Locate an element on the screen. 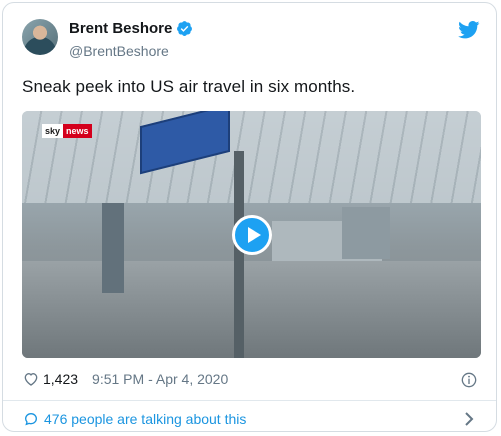  sky-news-watermark: sky news is located at coordinates (67, 131).